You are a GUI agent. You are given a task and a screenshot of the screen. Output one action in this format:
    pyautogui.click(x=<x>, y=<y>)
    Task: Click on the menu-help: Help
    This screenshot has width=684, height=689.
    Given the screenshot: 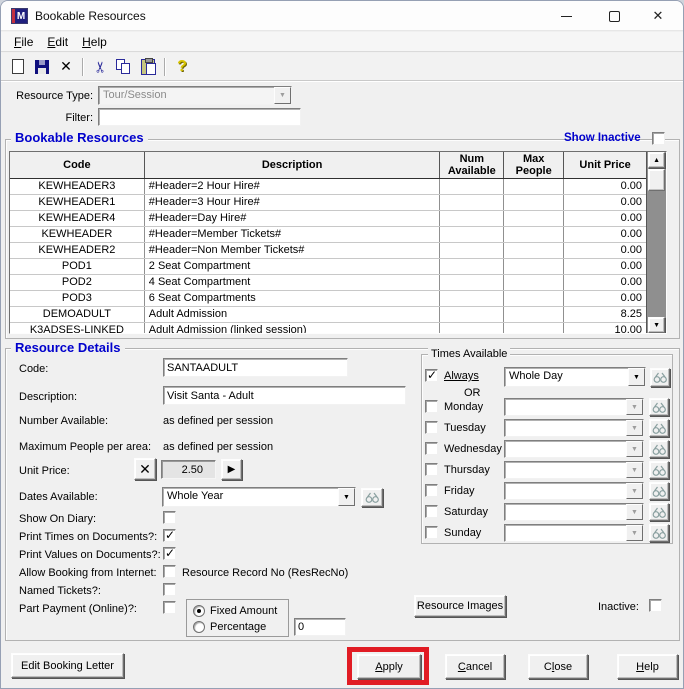 What is the action you would take?
    pyautogui.click(x=94, y=42)
    